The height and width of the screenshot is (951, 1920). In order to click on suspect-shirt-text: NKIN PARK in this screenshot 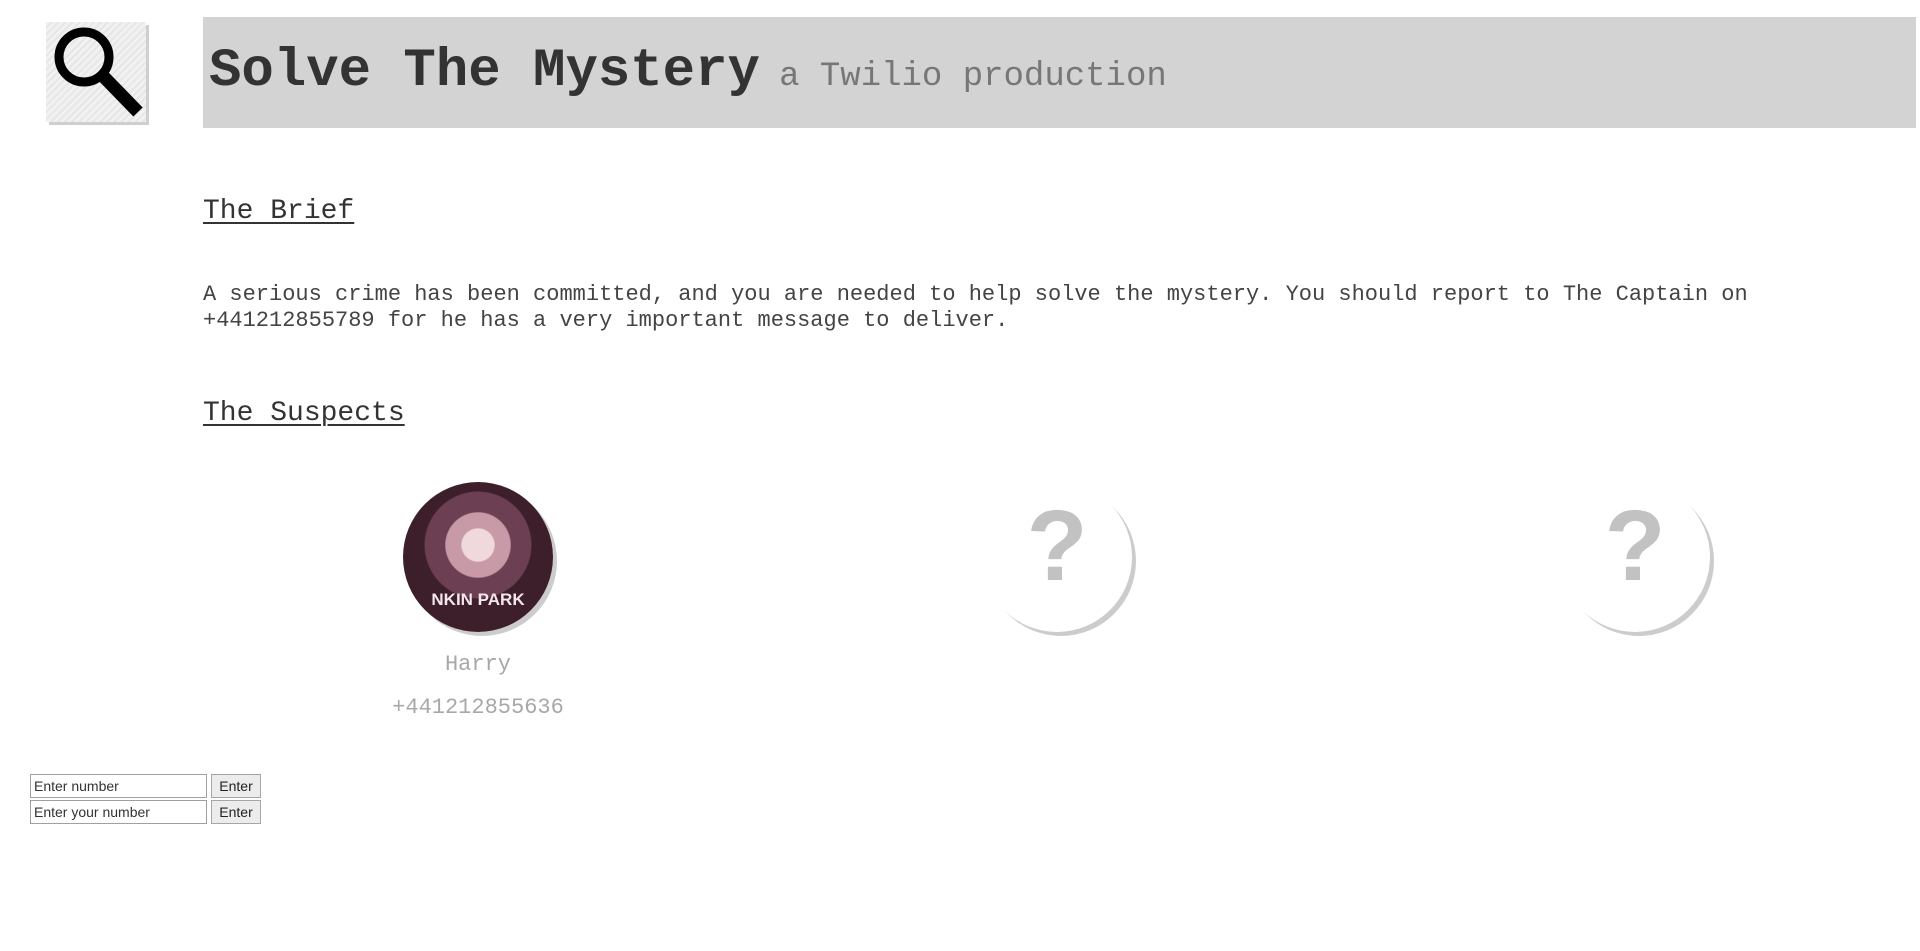, I will do `click(478, 599)`.